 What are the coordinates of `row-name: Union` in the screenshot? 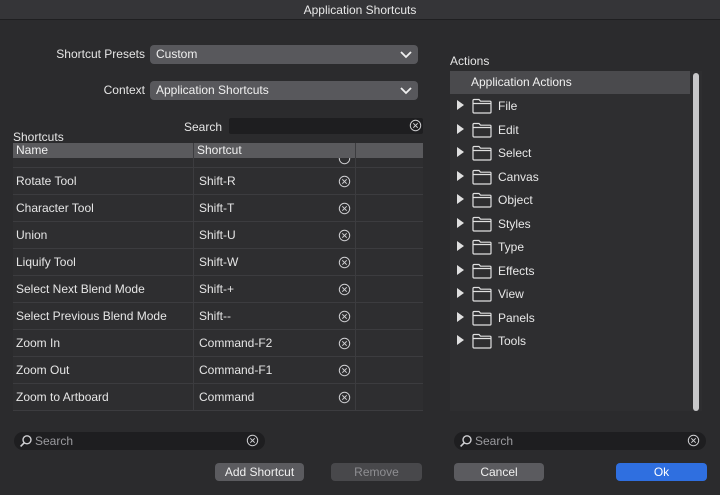 It's located at (32, 235).